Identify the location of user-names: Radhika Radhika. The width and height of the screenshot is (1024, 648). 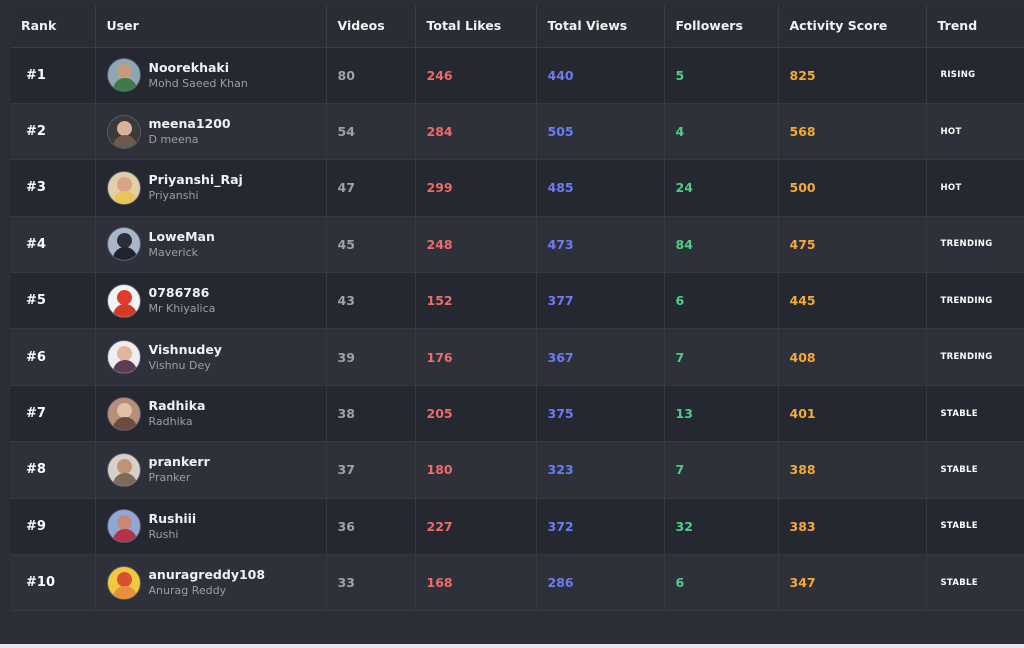
(177, 413).